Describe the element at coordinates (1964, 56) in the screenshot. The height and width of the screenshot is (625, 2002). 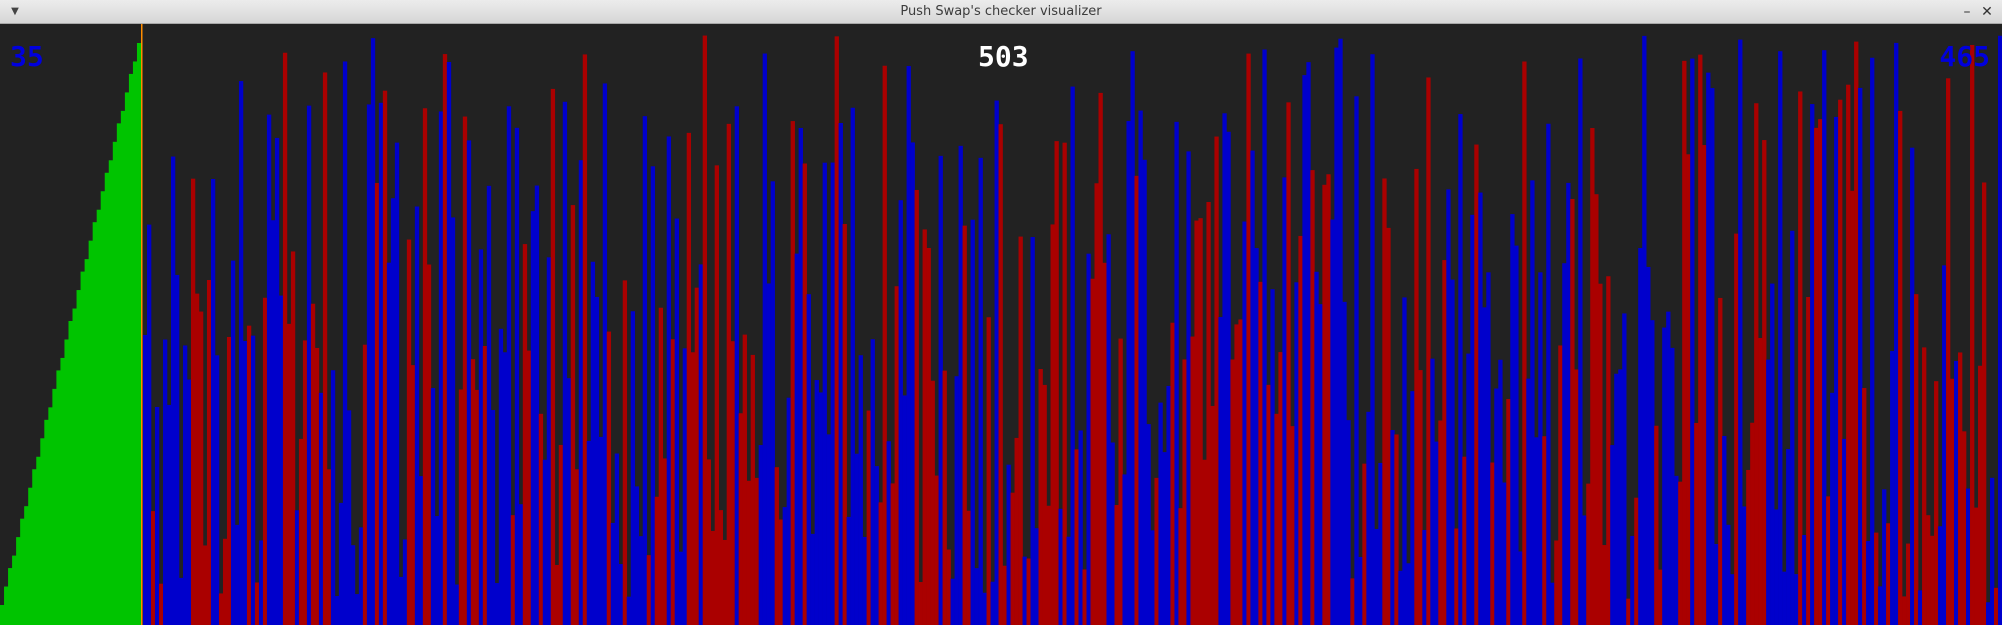
I see `stack-b-count: 465` at that location.